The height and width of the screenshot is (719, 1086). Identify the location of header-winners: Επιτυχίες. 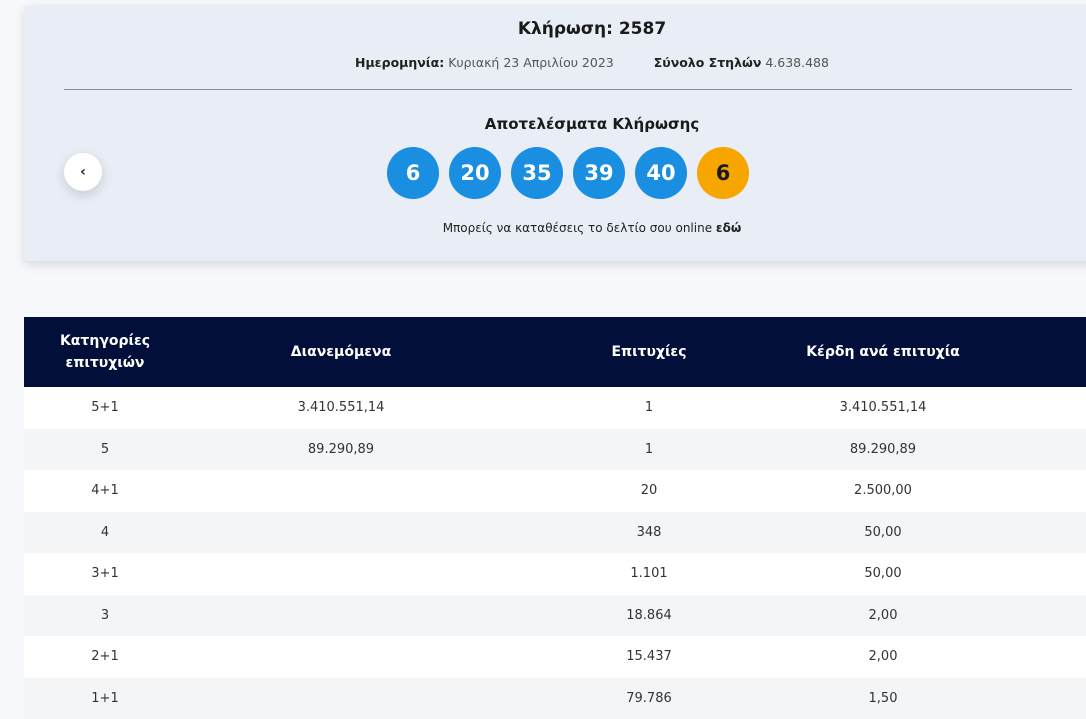
(649, 352).